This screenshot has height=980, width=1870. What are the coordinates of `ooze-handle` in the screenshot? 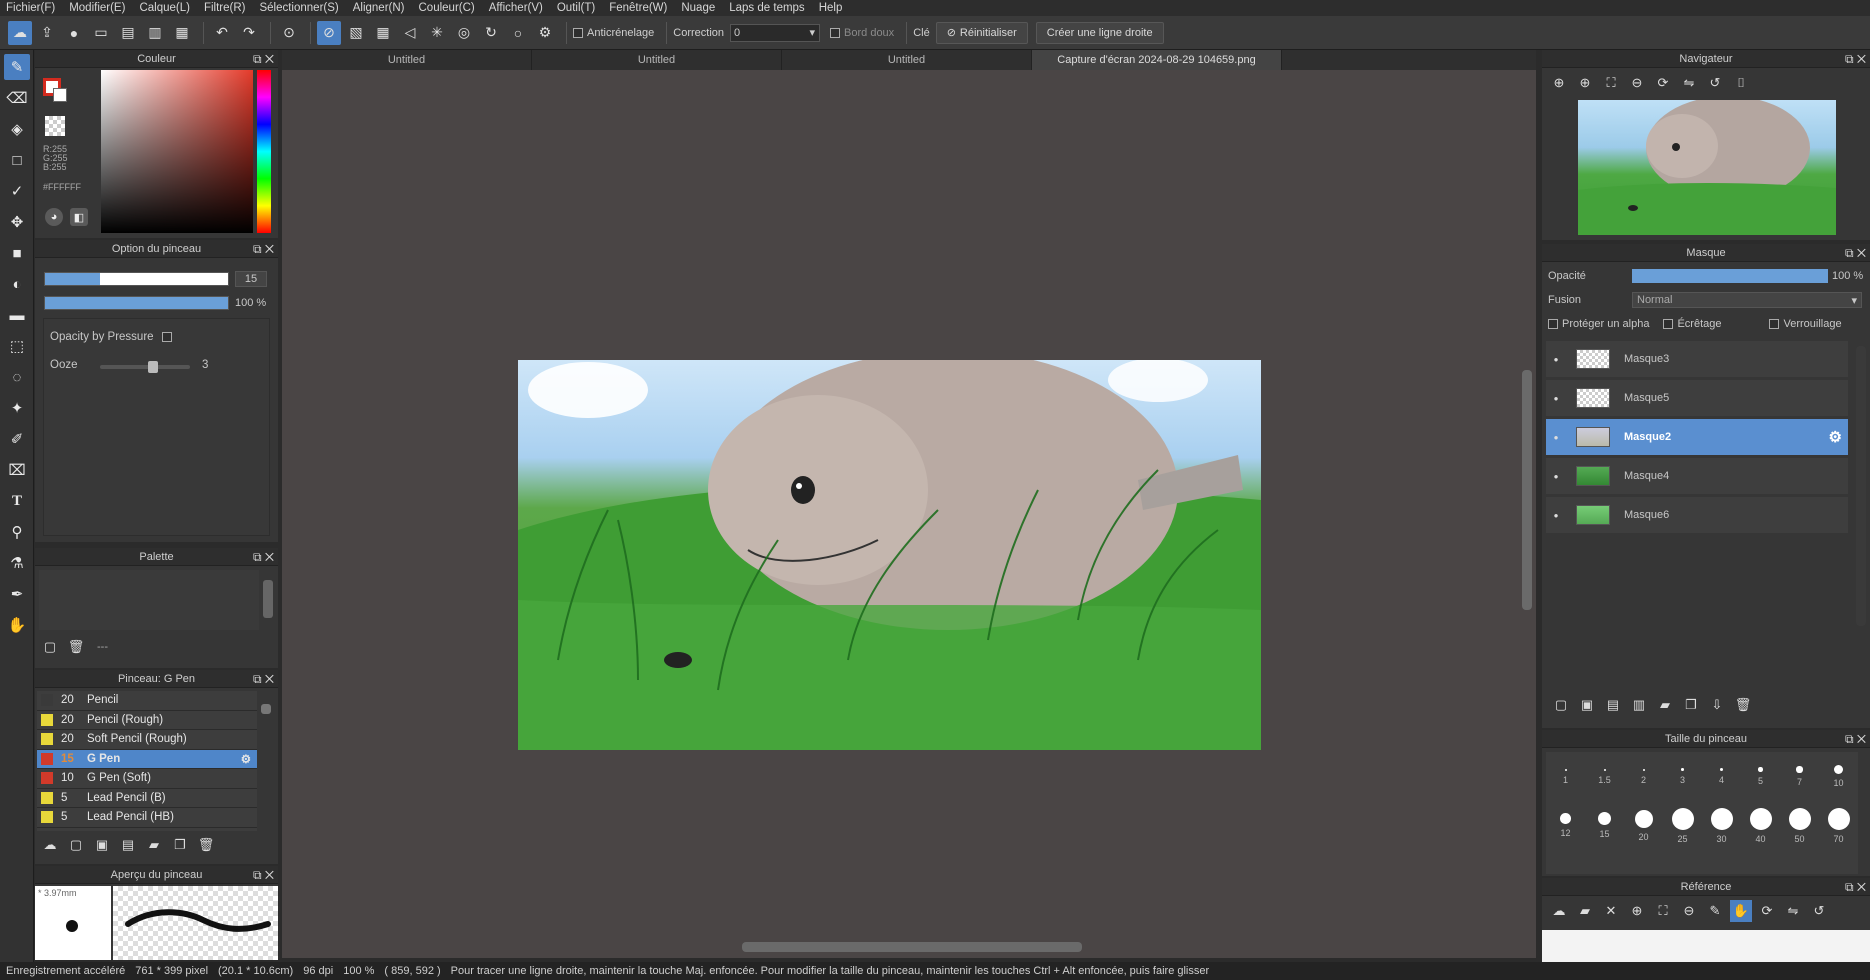 It's located at (153, 367).